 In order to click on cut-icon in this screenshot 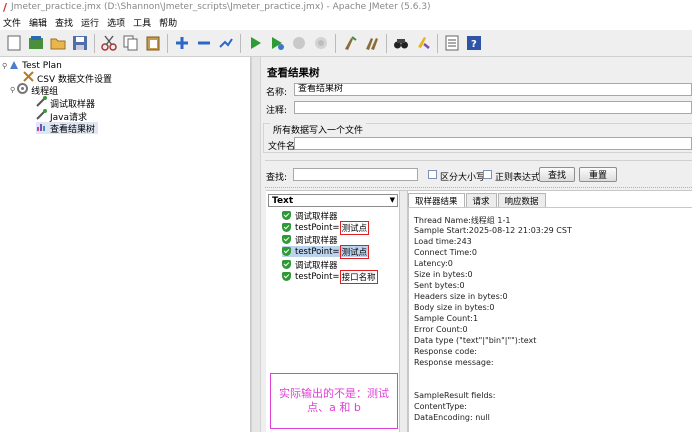, I will do `click(109, 43)`.